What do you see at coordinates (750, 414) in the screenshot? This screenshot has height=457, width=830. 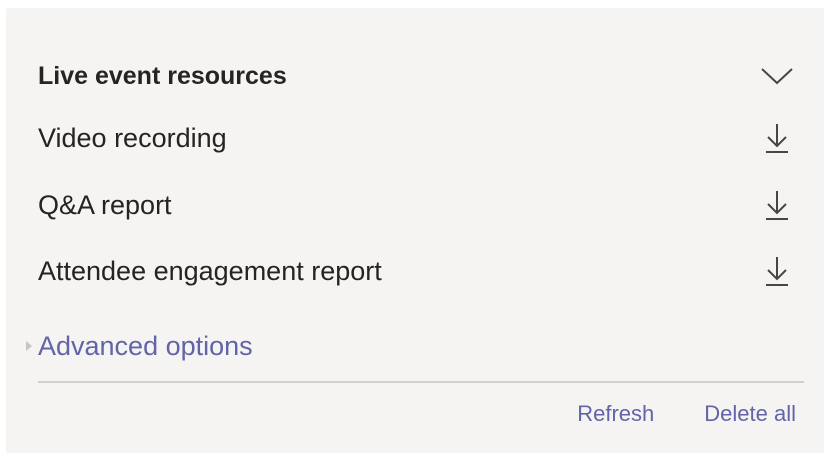 I see `delete-all-button: Delete all` at bounding box center [750, 414].